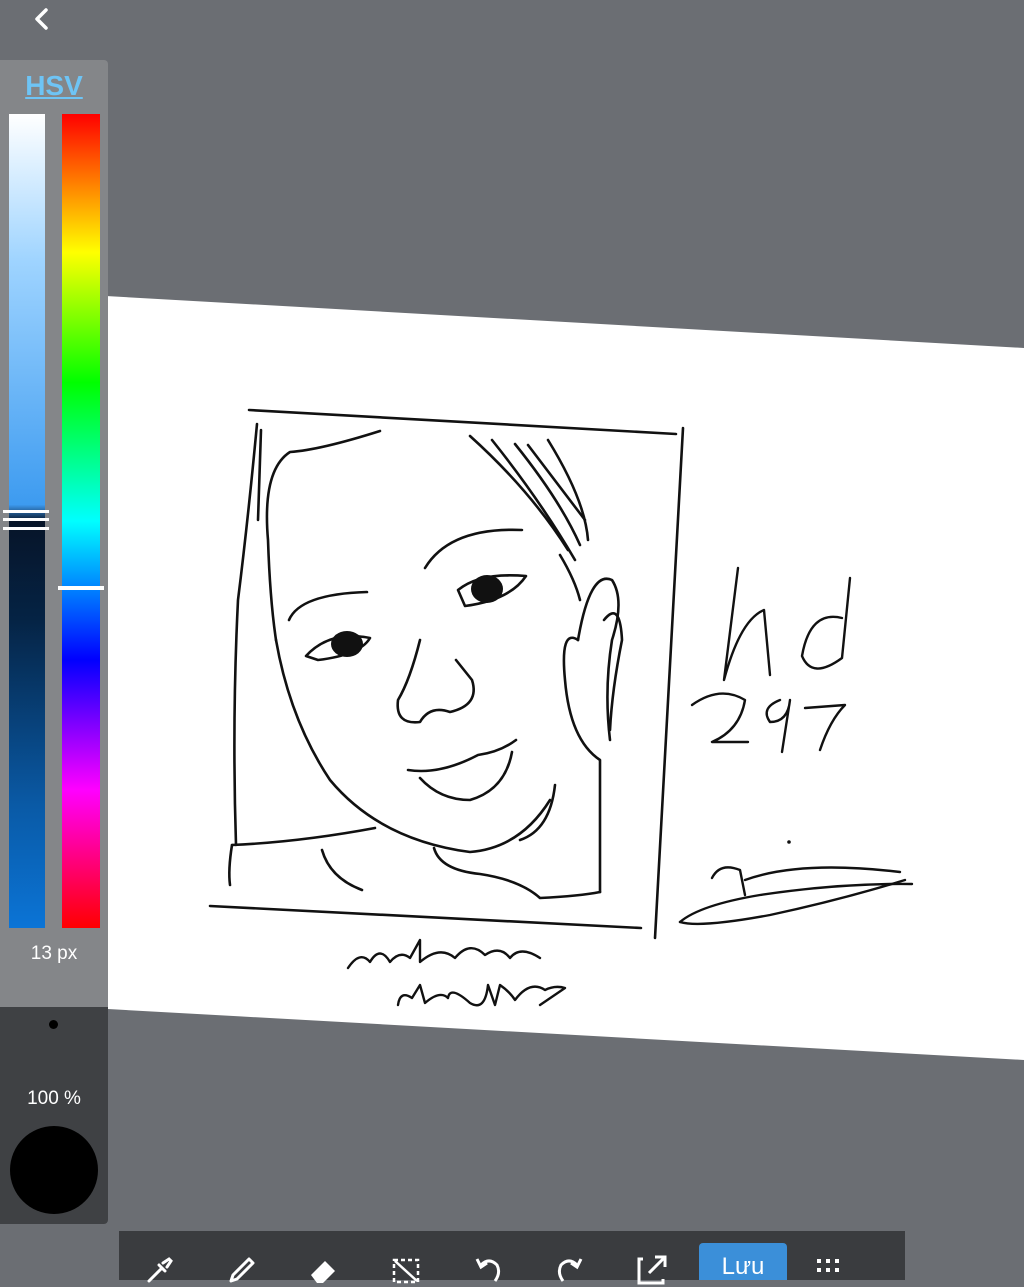 This screenshot has height=1287, width=1024. I want to click on opacity-label: 100 %, so click(54, 1098).